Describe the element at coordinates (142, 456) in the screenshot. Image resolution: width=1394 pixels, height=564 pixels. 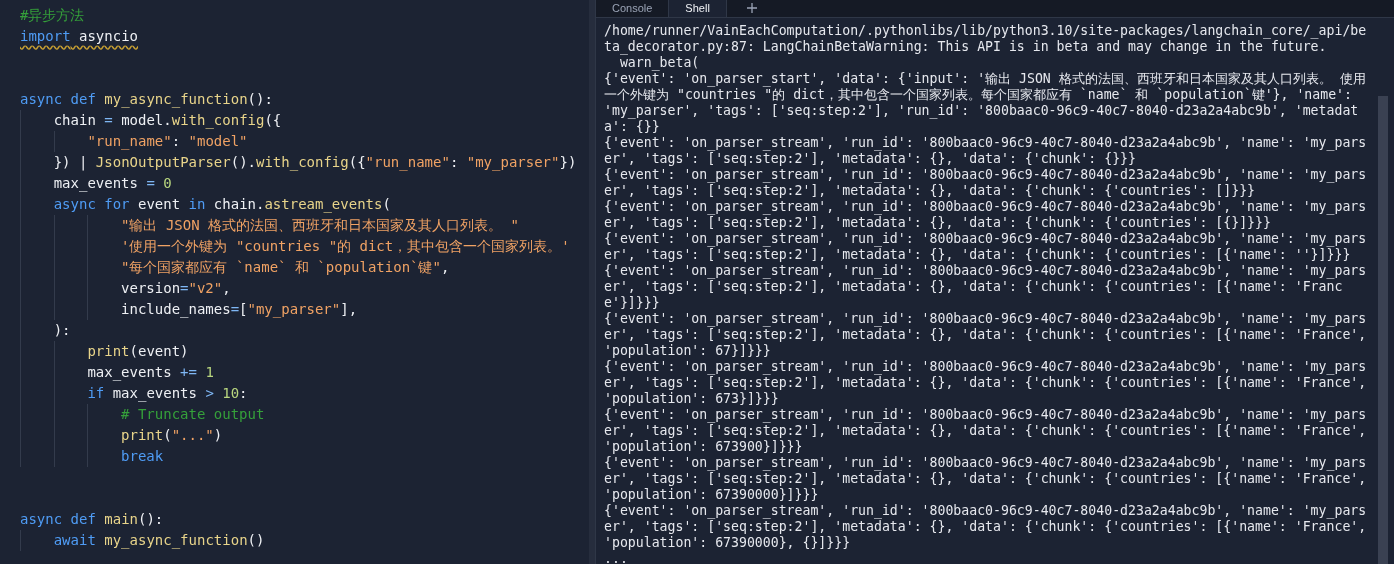
I see `code-line: break` at that location.